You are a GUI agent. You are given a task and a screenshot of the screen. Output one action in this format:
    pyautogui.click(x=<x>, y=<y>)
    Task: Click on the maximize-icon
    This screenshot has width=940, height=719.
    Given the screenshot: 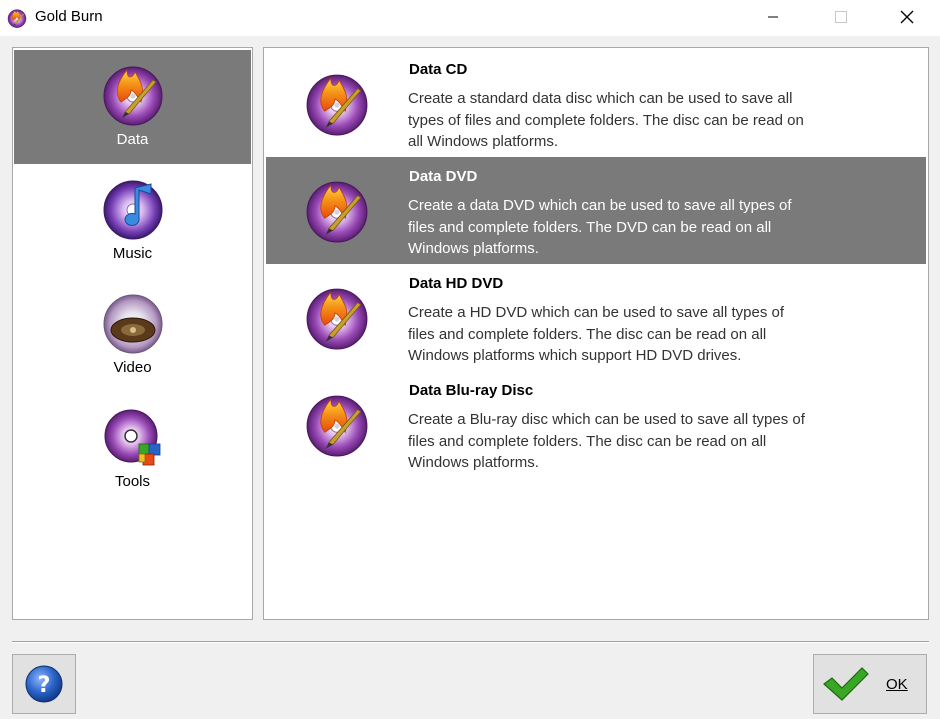 What is the action you would take?
    pyautogui.click(x=841, y=17)
    